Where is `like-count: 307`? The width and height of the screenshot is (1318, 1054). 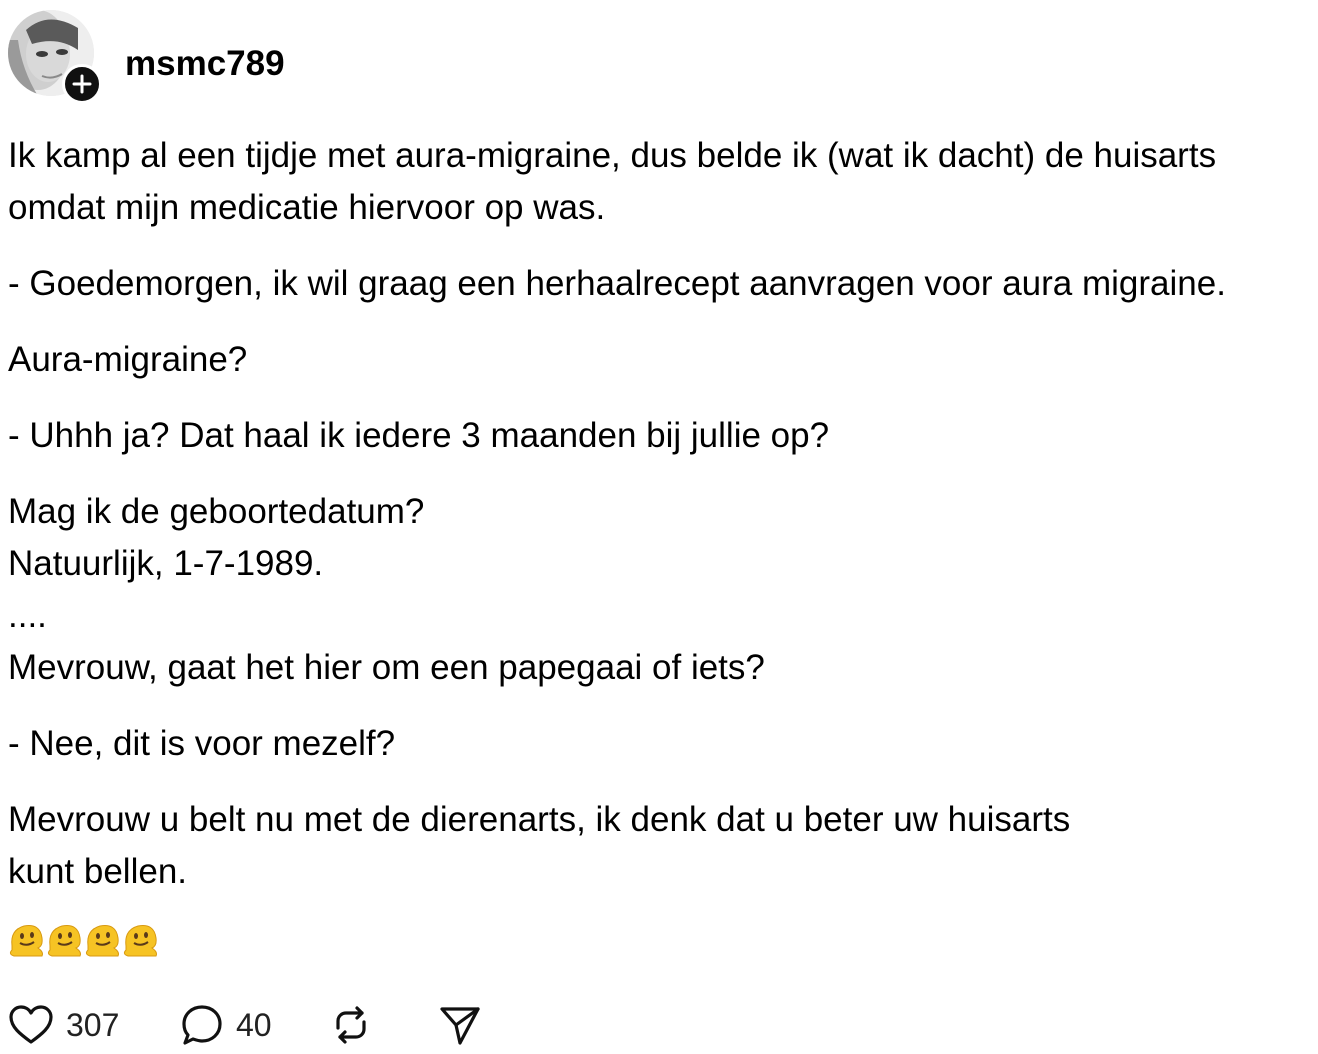
like-count: 307 is located at coordinates (93, 1024).